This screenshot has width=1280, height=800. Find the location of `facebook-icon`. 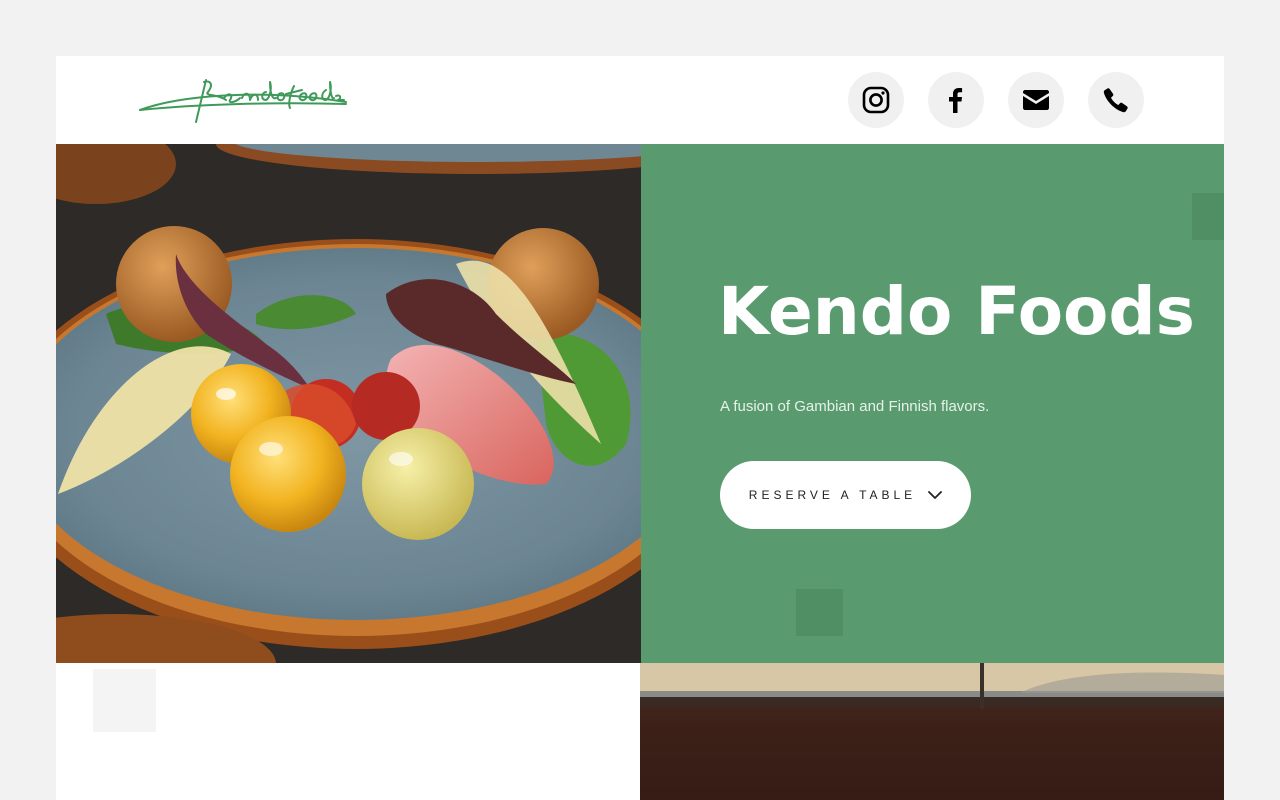

facebook-icon is located at coordinates (956, 100).